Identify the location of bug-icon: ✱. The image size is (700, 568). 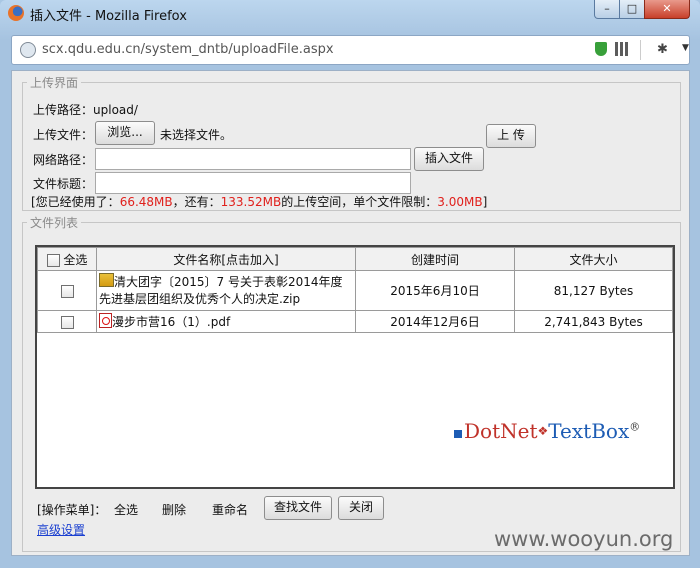
(662, 49).